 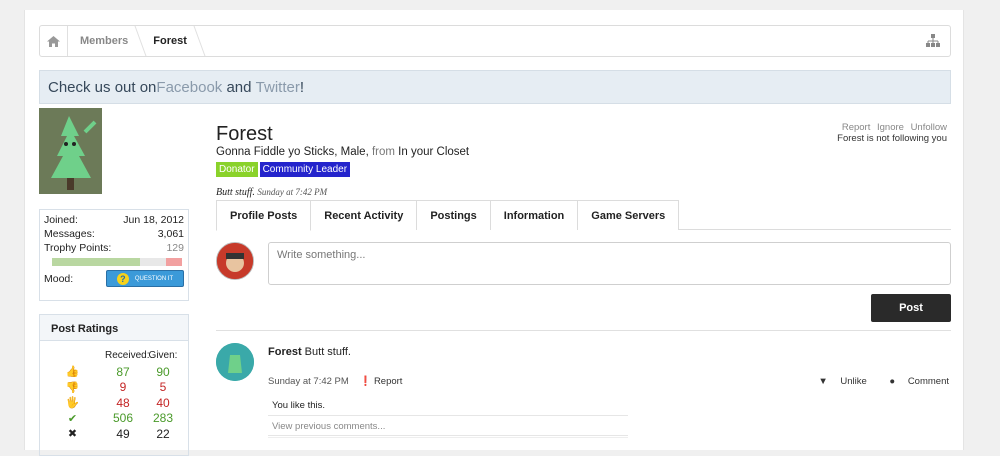 I want to click on tab-game-servers: Game Servers, so click(x=628, y=215).